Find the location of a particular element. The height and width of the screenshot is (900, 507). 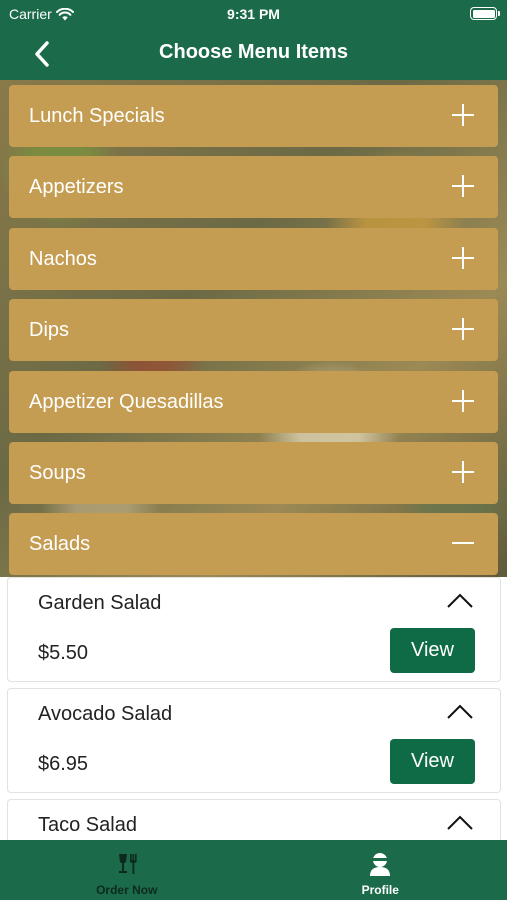

category-label: Soups is located at coordinates (57, 472).